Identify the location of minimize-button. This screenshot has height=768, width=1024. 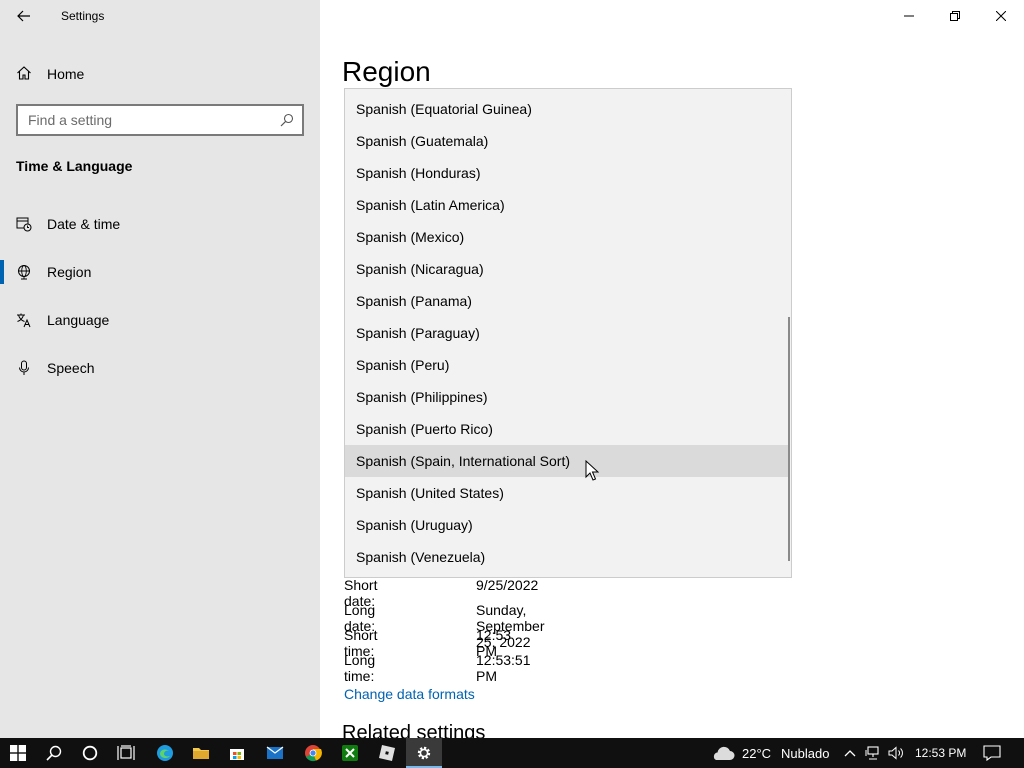
(909, 16).